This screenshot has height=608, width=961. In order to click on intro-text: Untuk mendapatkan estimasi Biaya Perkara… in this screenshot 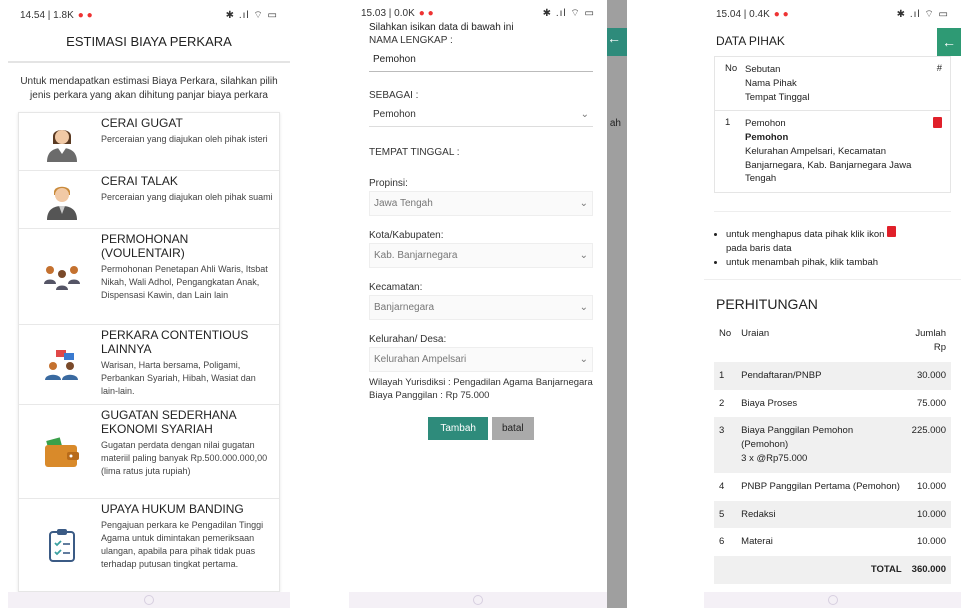, I will do `click(149, 88)`.